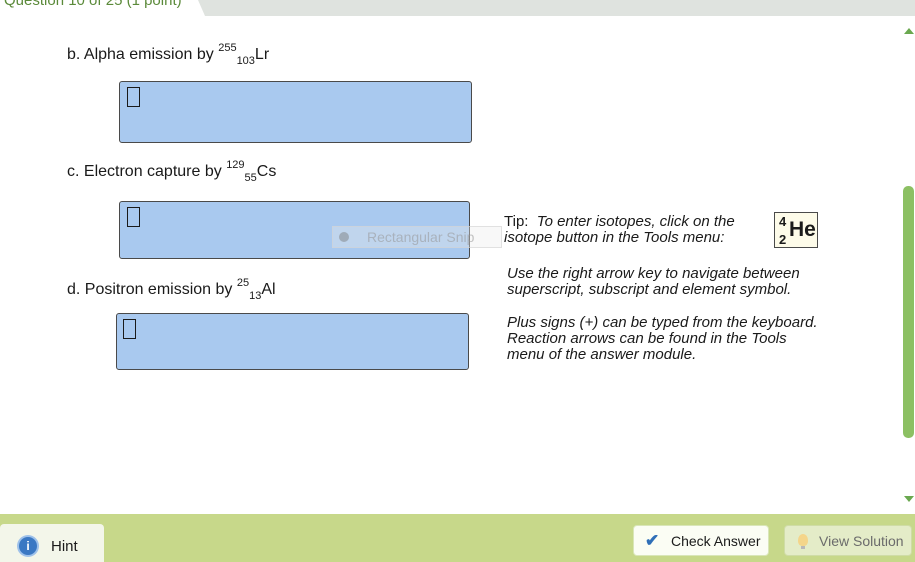  I want to click on check-answer-button: ✔ Check Answer, so click(701, 540).